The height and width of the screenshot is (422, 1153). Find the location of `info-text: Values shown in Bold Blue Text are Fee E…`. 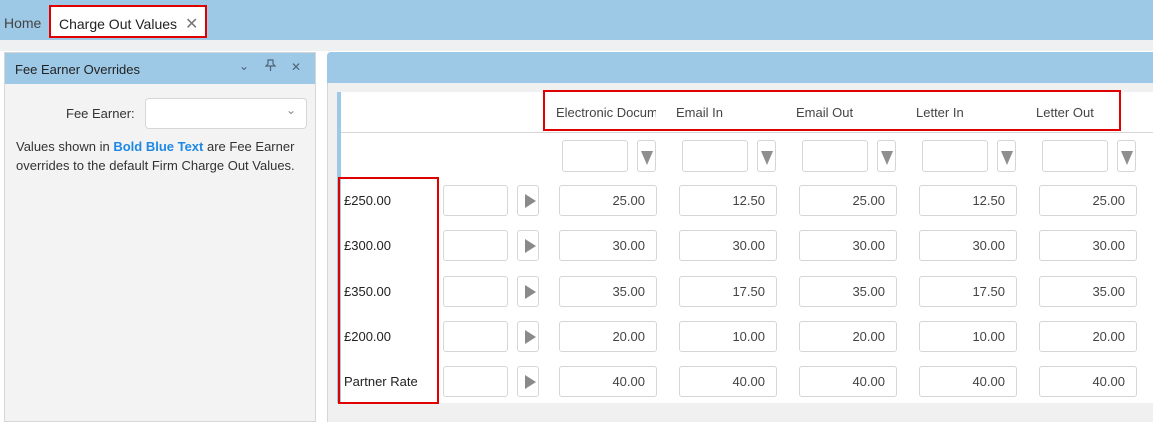

info-text: Values shown in Bold Blue Text are Fee E… is located at coordinates (161, 156).